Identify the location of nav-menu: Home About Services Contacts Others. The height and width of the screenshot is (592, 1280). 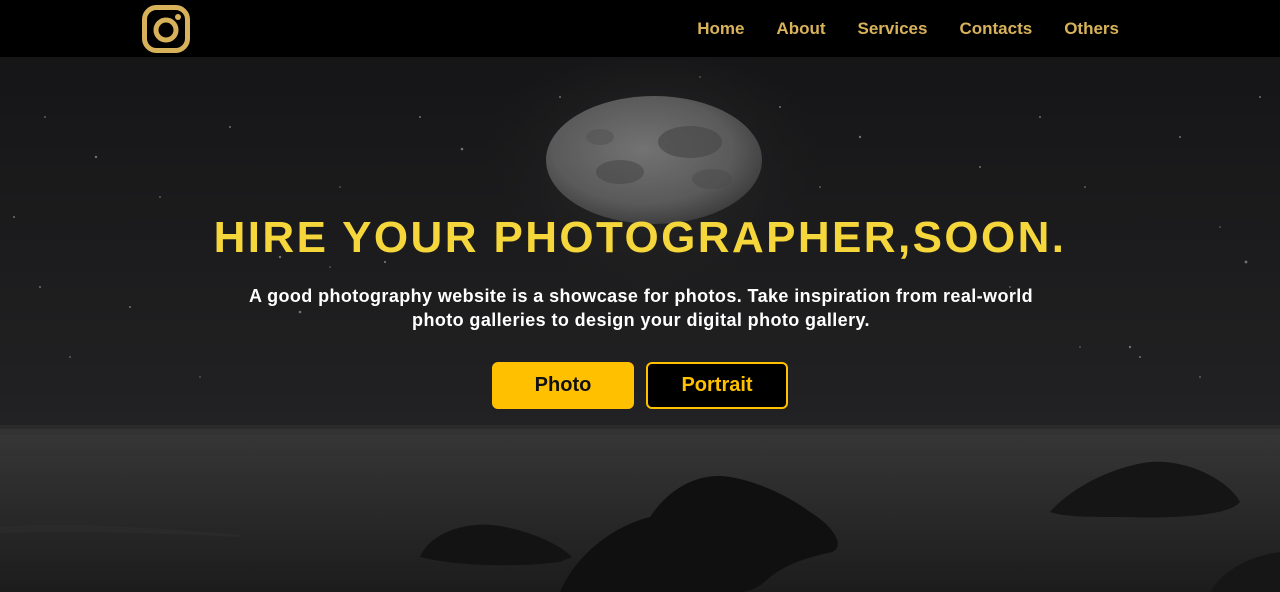
(892, 28).